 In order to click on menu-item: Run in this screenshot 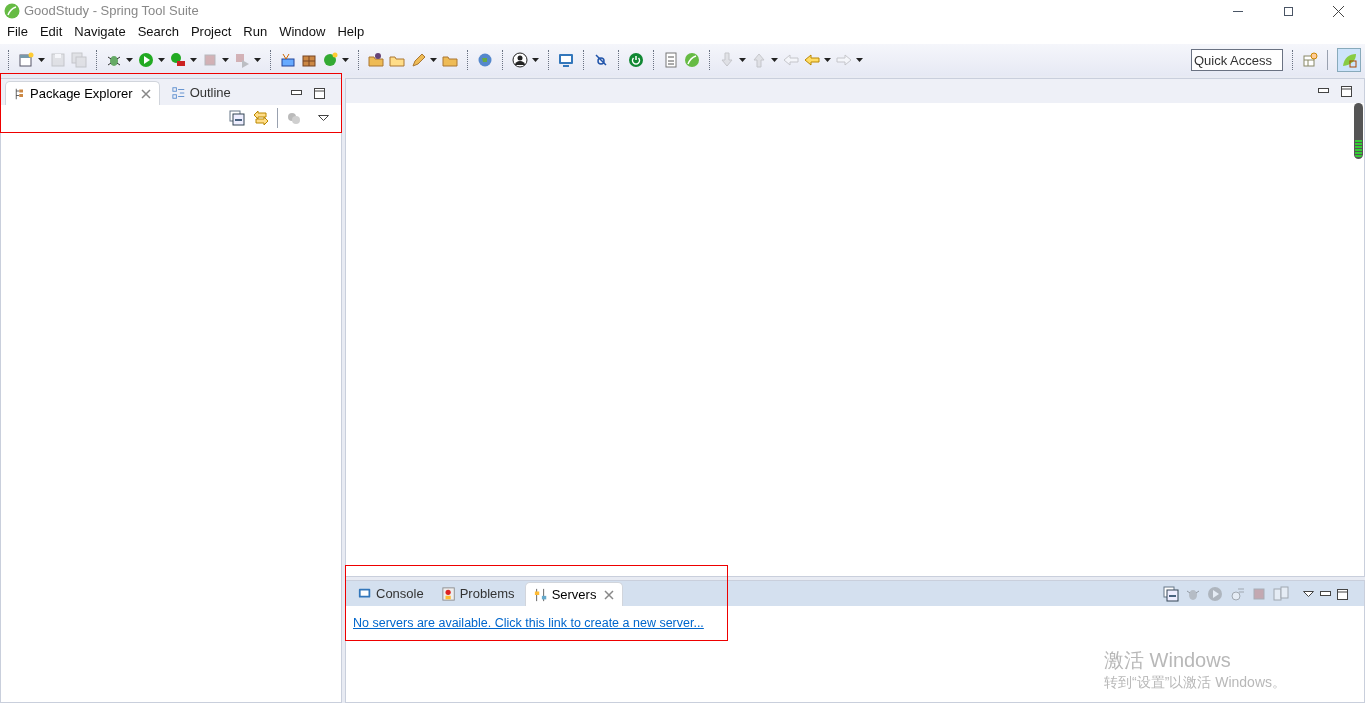, I will do `click(255, 32)`.